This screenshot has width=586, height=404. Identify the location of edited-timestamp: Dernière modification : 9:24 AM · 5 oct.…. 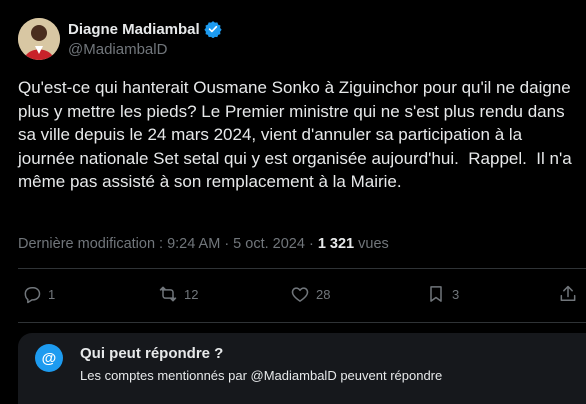
(168, 244).